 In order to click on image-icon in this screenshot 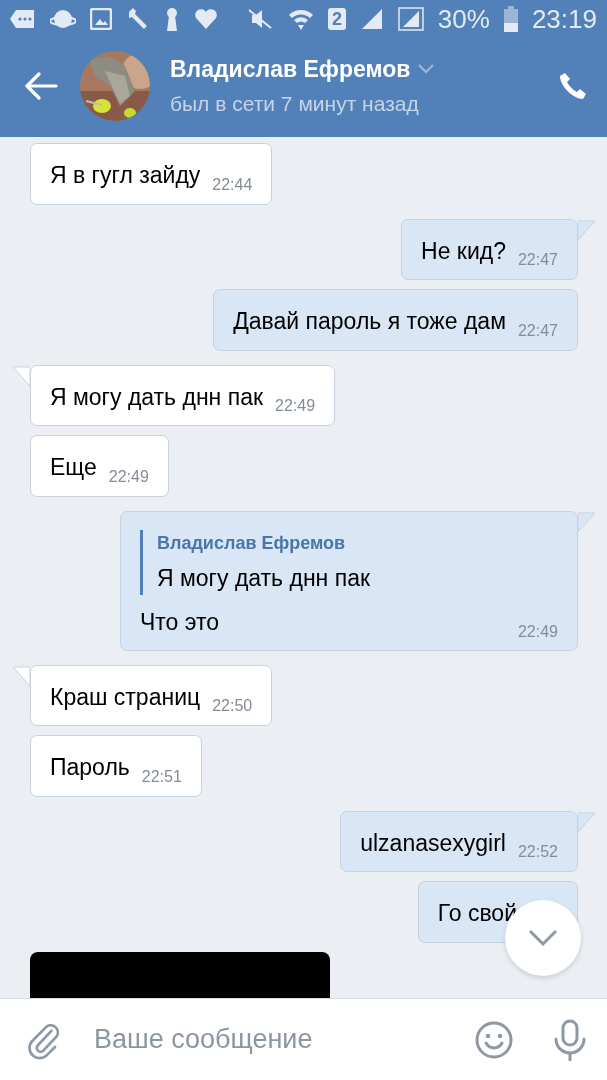, I will do `click(100, 19)`.